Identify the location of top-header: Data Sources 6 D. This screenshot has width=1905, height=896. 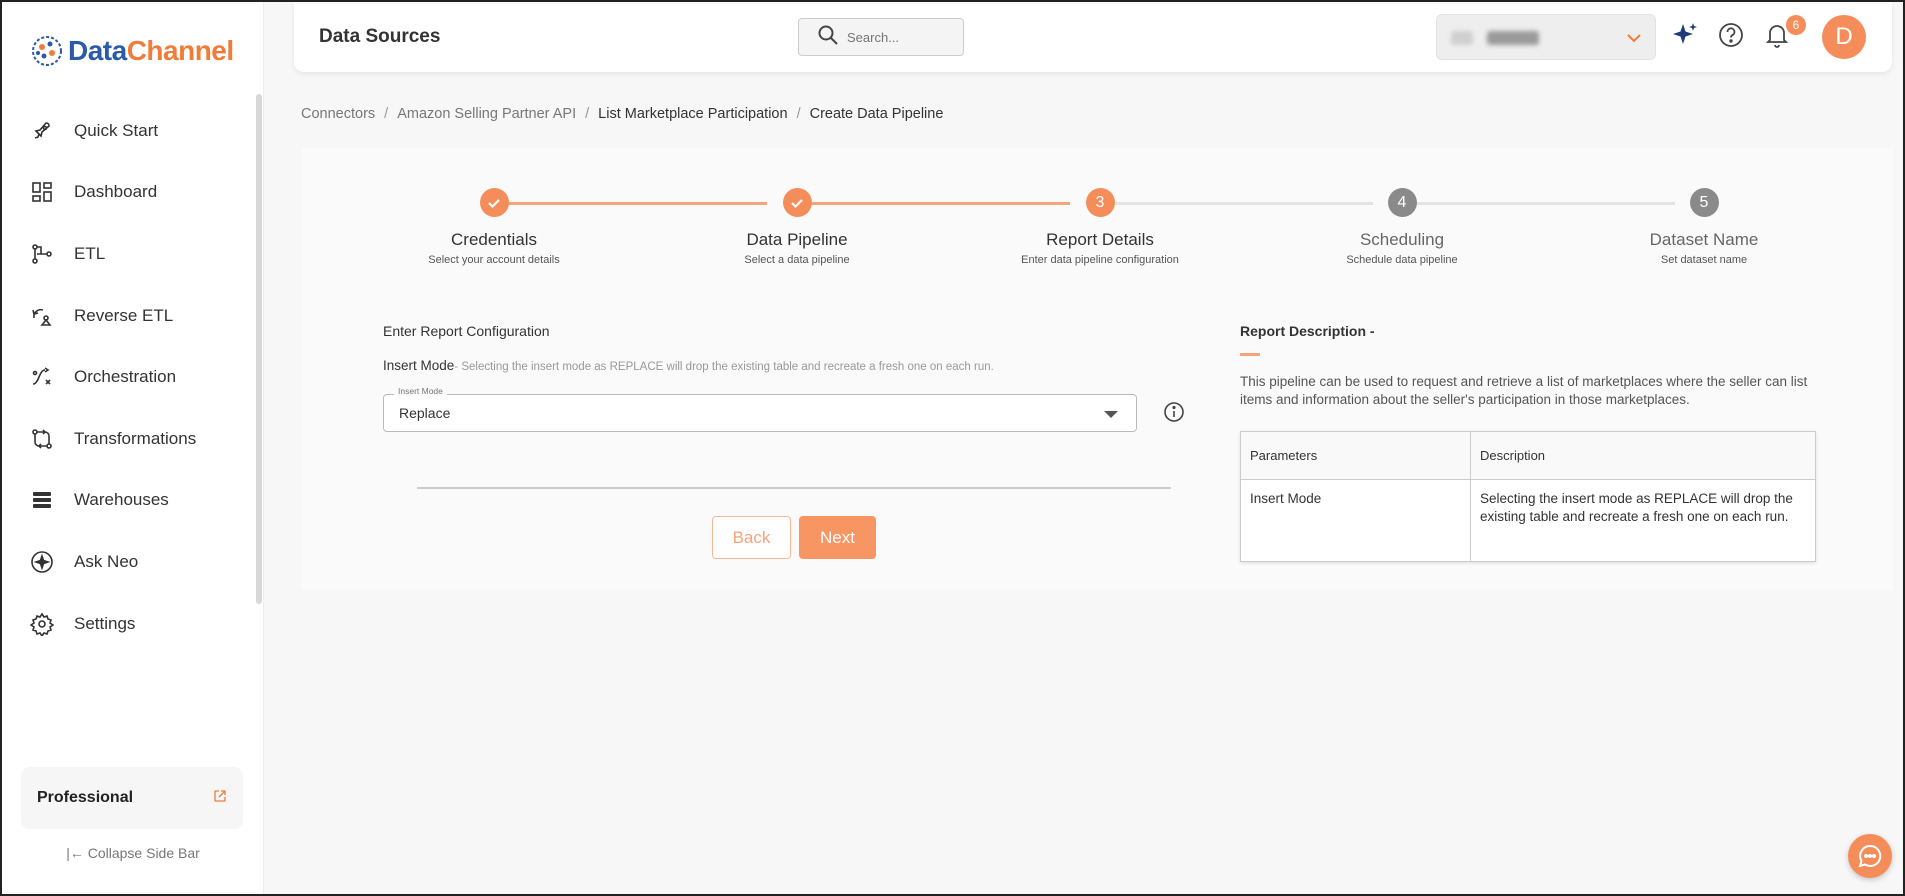
(1093, 37).